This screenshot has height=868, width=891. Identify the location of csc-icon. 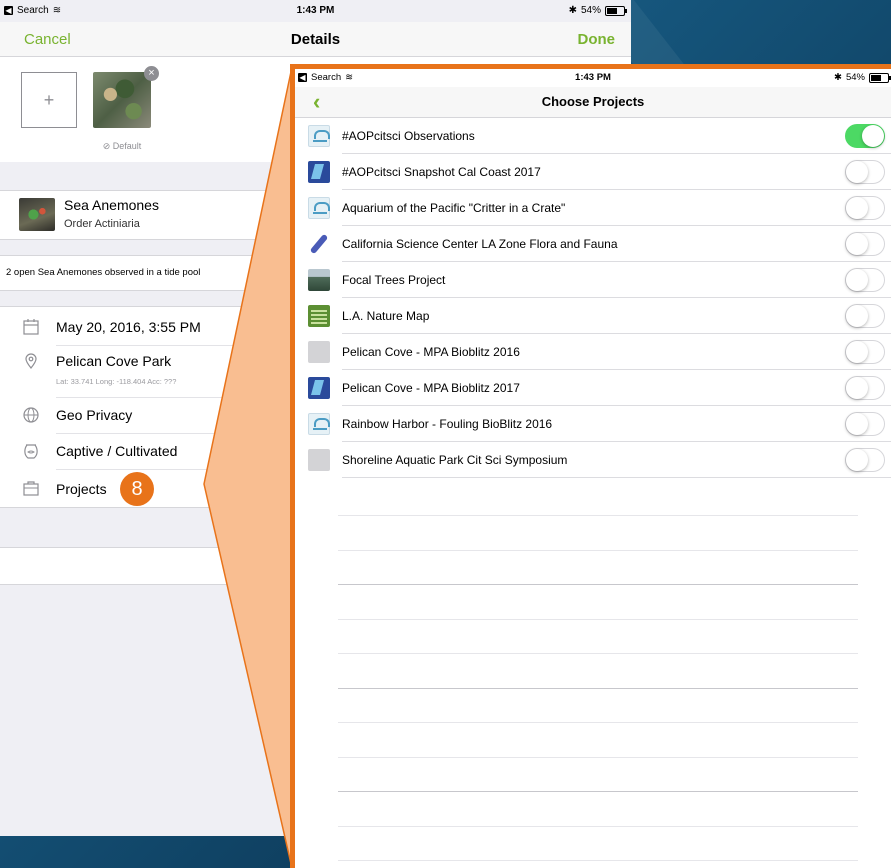
(319, 244).